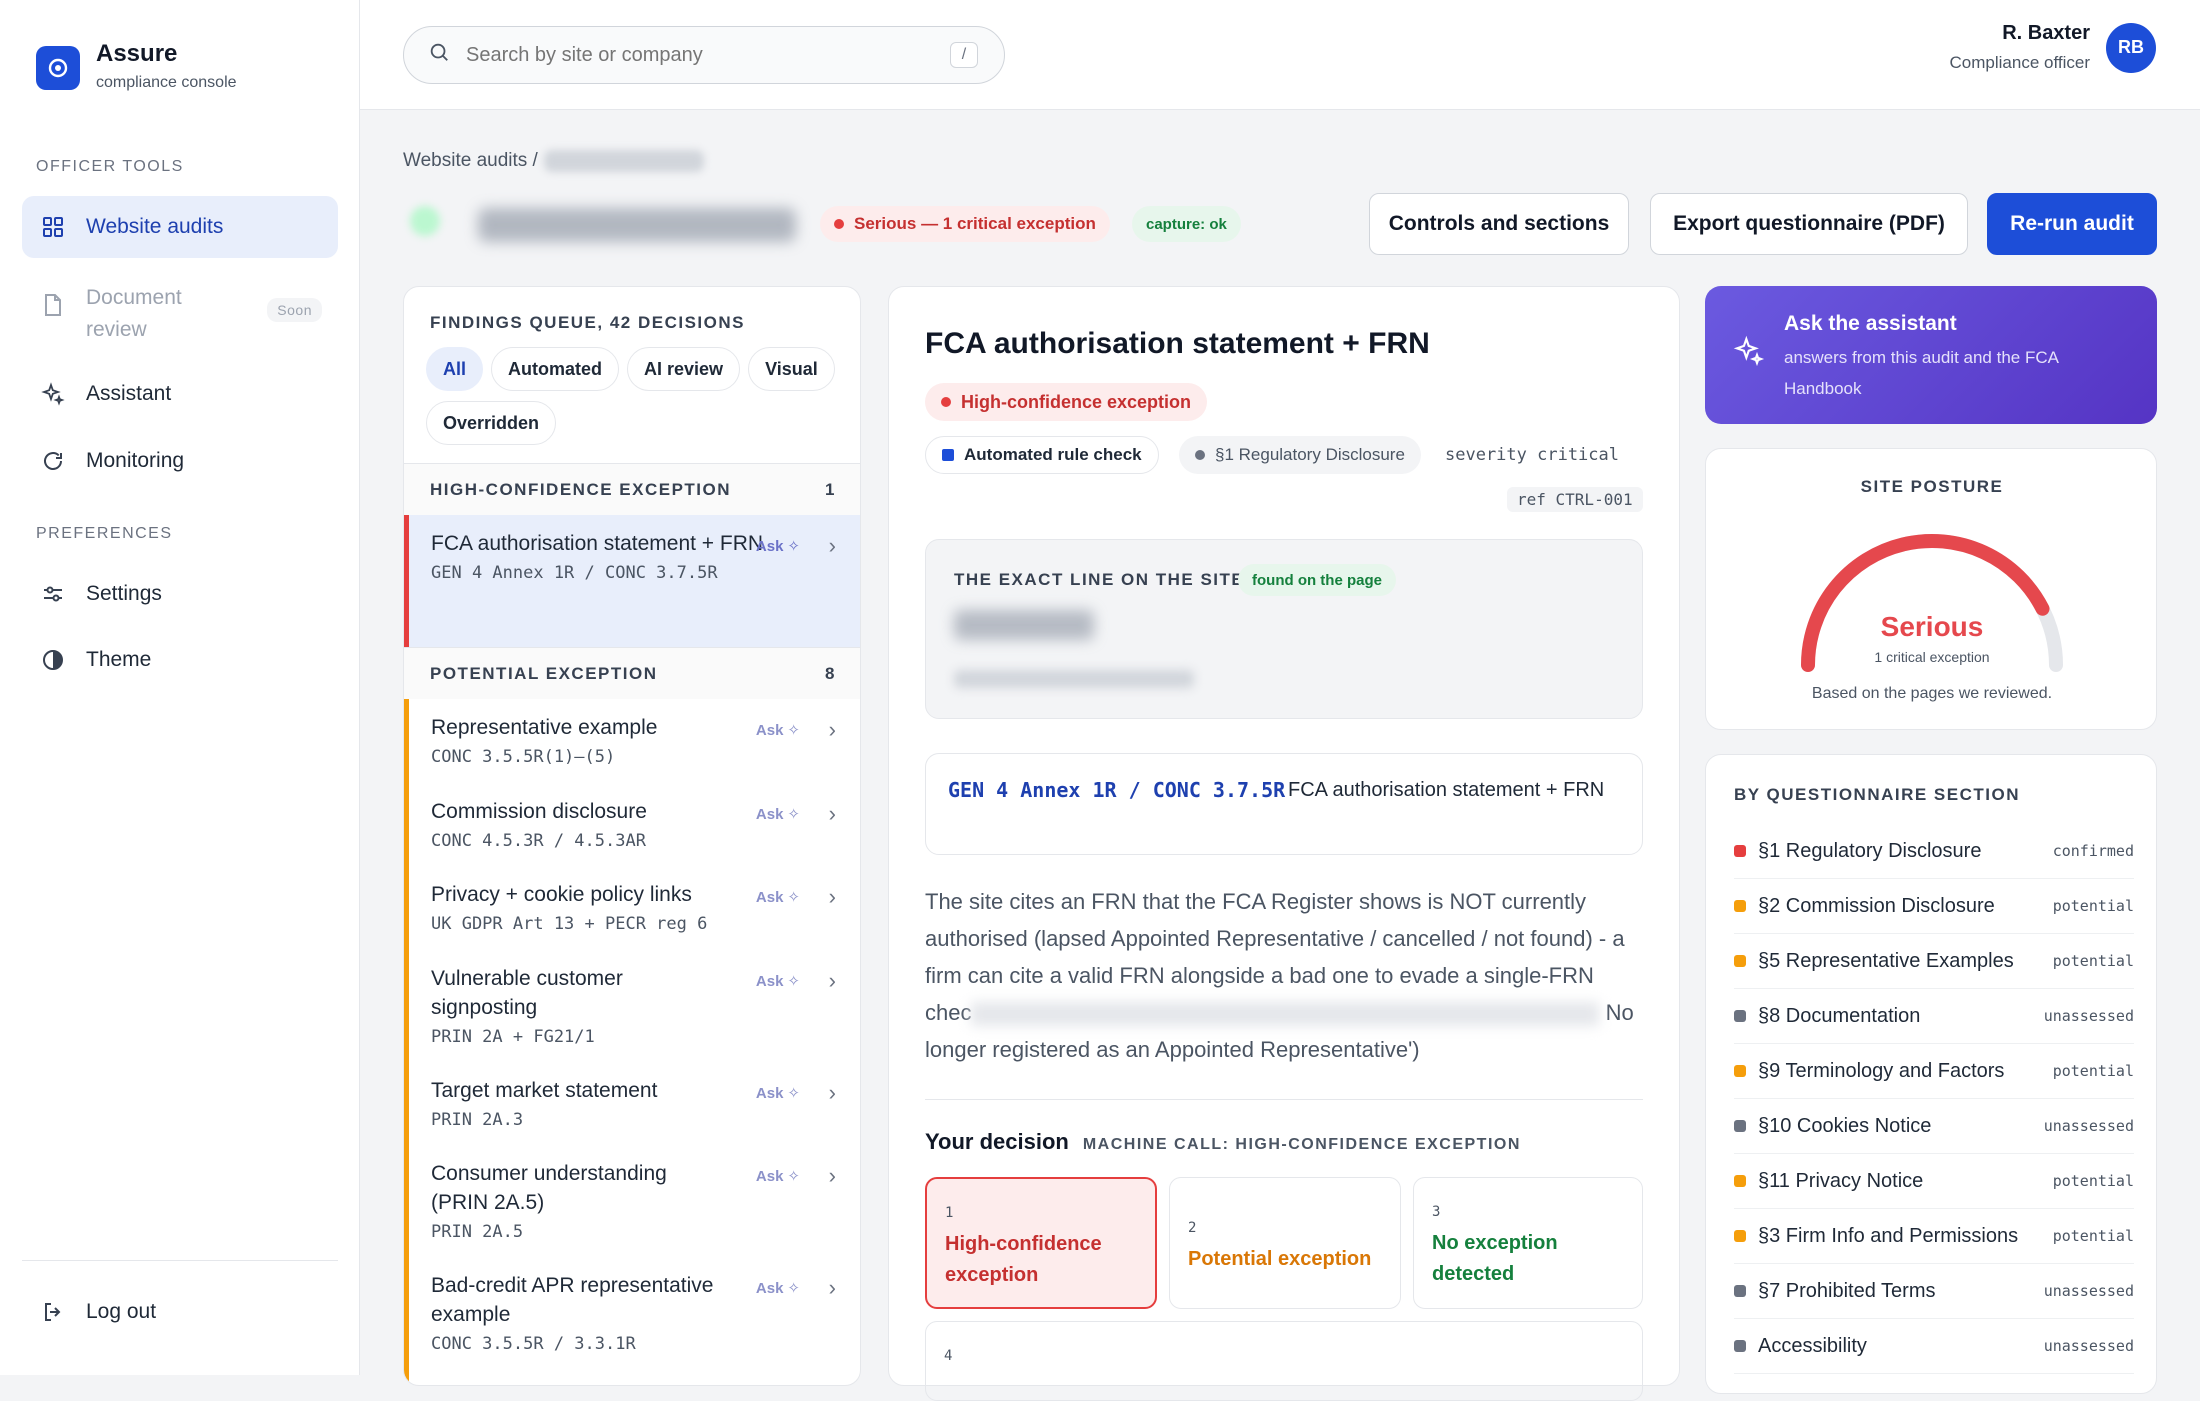  I want to click on sidebar-item-assistant: Assistant, so click(180, 394).